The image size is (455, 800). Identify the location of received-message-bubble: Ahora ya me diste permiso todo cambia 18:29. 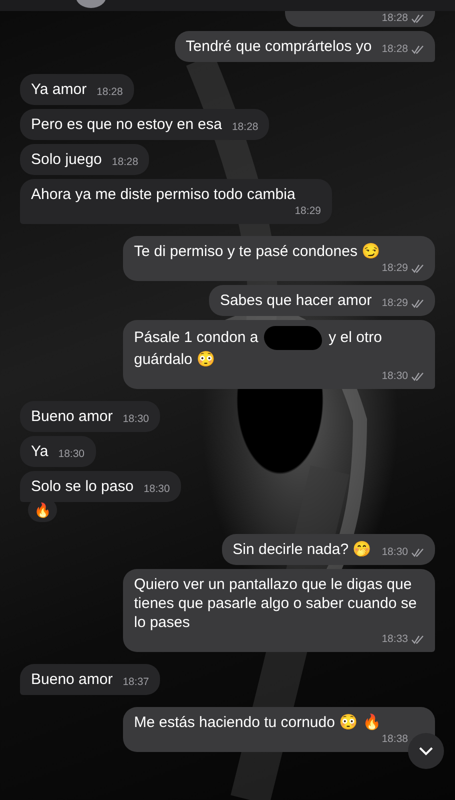
(176, 201).